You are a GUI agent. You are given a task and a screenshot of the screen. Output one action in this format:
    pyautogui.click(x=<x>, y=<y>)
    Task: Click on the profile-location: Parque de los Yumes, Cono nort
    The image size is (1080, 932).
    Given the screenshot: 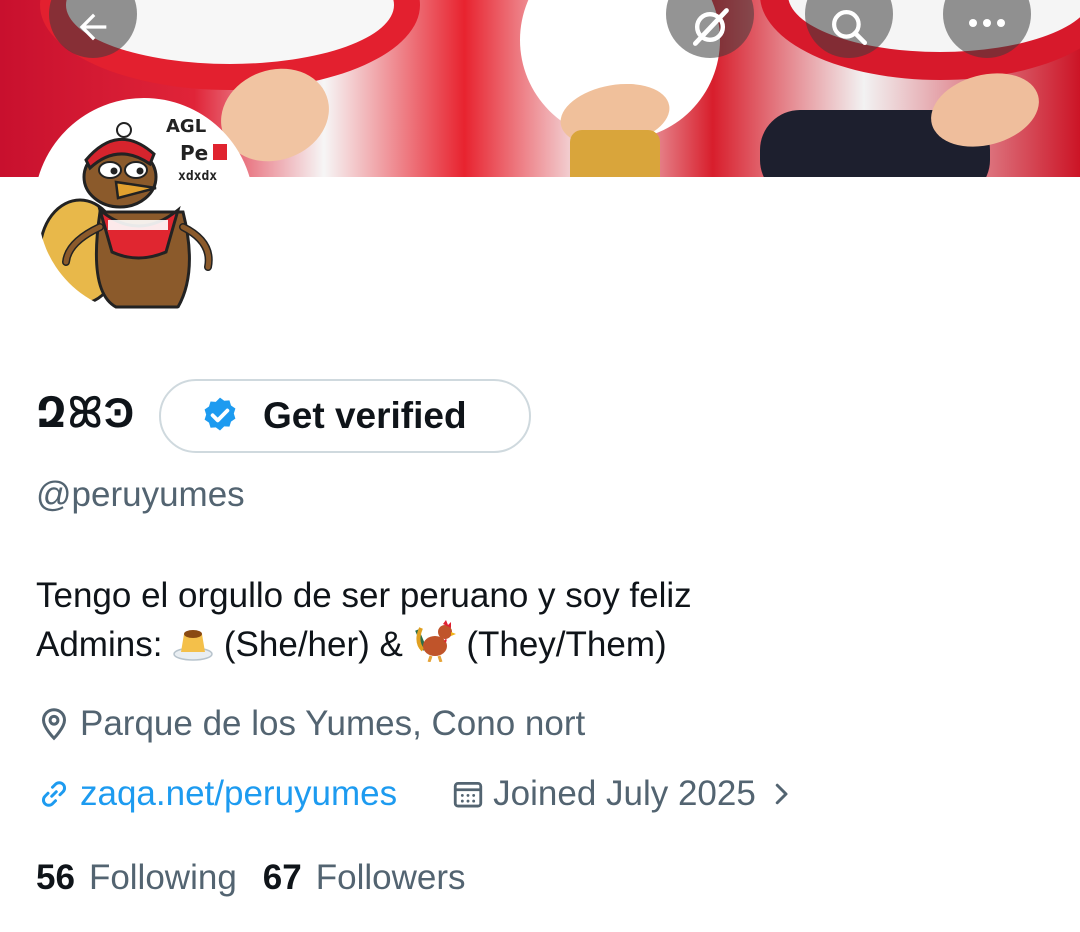 What is the action you would take?
    pyautogui.click(x=310, y=724)
    